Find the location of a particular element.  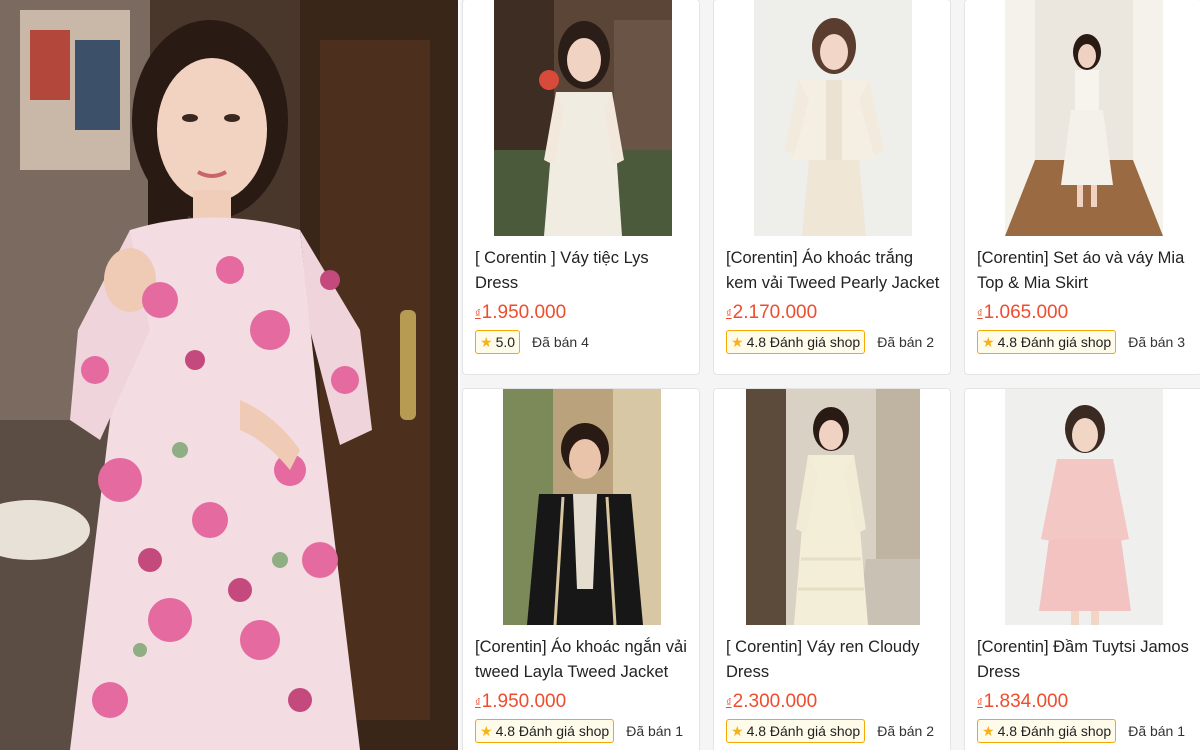

product-title: [ Corentin ] Váy tiệc Lys Dress is located at coordinates (582, 271).